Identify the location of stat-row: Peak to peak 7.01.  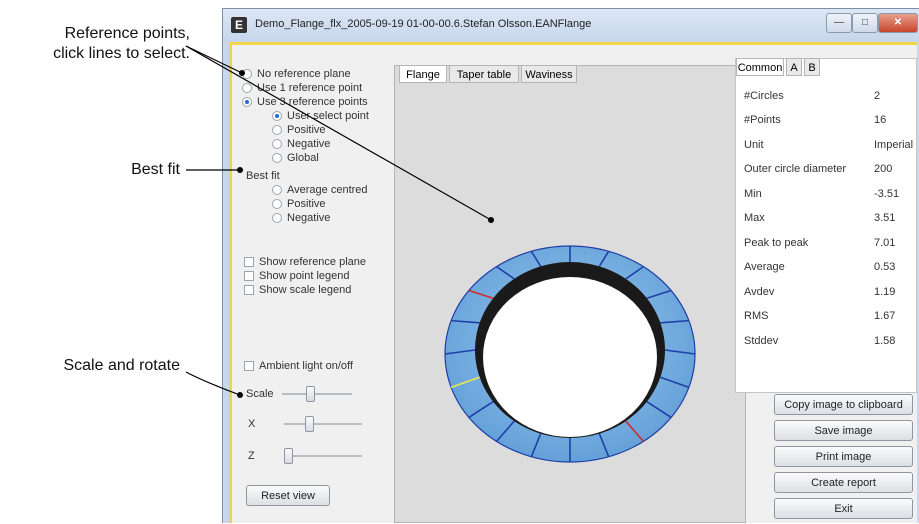
(826, 244).